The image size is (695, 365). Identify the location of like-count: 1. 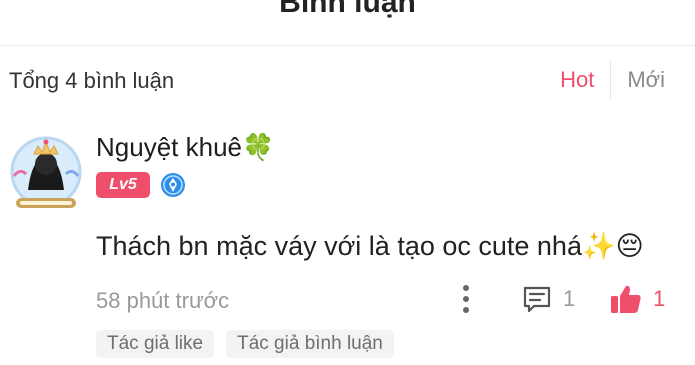
(659, 298).